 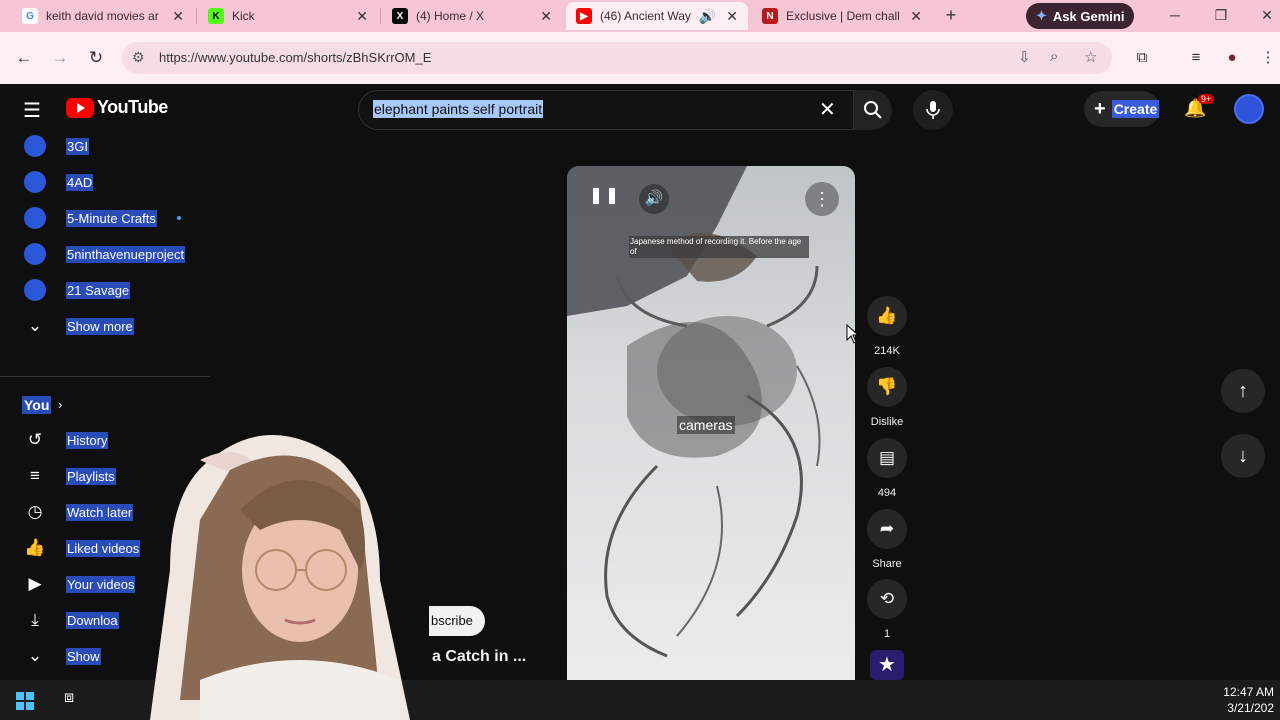 I want to click on x-icon: X, so click(x=400, y=16).